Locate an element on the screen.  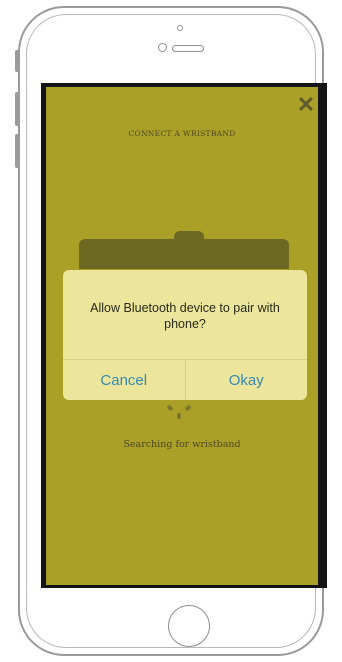
volume-up-button is located at coordinates (17, 109).